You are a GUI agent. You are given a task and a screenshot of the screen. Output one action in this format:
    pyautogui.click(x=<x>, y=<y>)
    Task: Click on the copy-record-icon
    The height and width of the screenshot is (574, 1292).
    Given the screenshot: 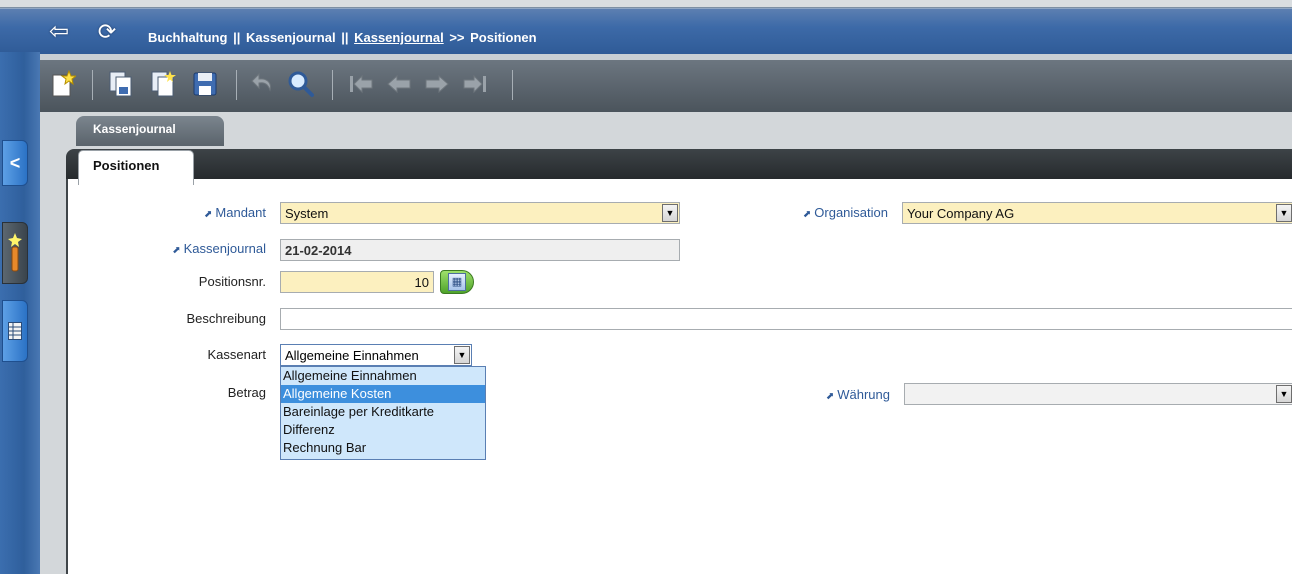 What is the action you would take?
    pyautogui.click(x=121, y=84)
    